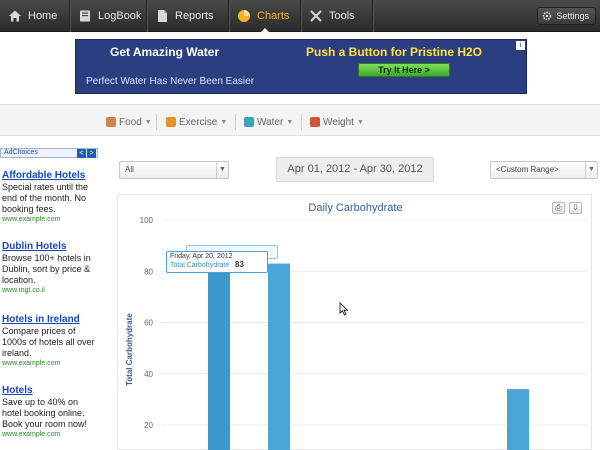 This screenshot has width=600, height=450. Describe the element at coordinates (50, 246) in the screenshot. I see `ad-title-link: Dublin Hotels` at that location.